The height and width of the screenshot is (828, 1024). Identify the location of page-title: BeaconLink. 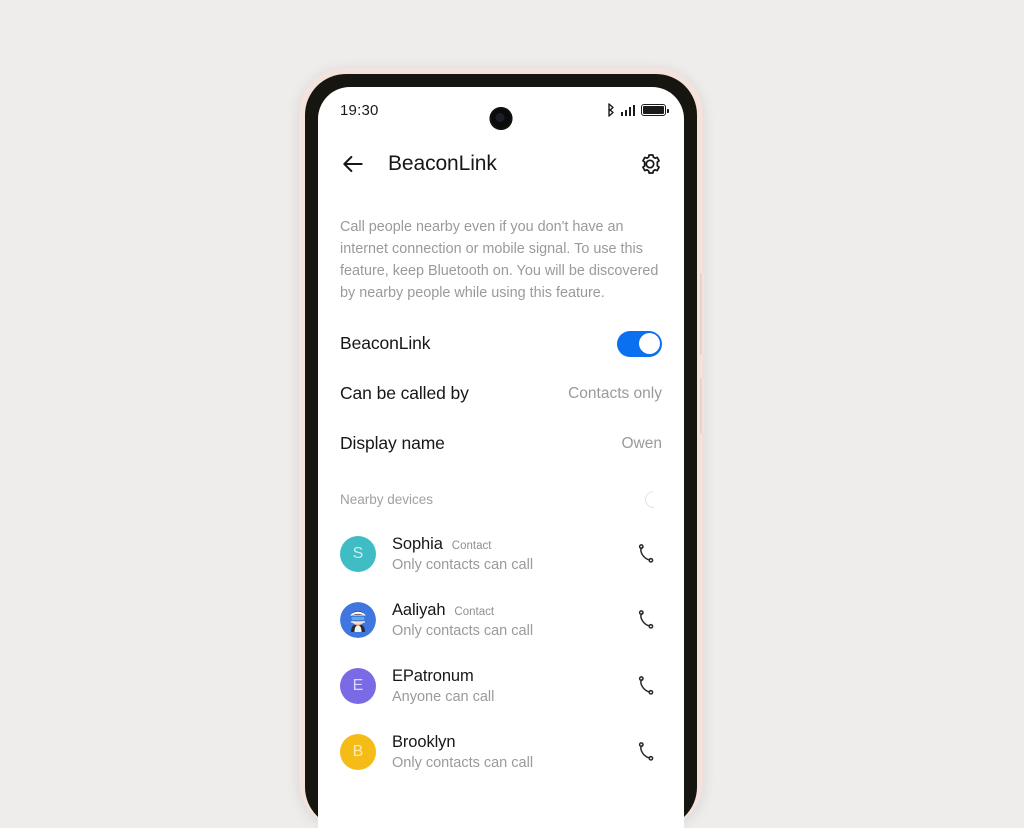
(442, 163).